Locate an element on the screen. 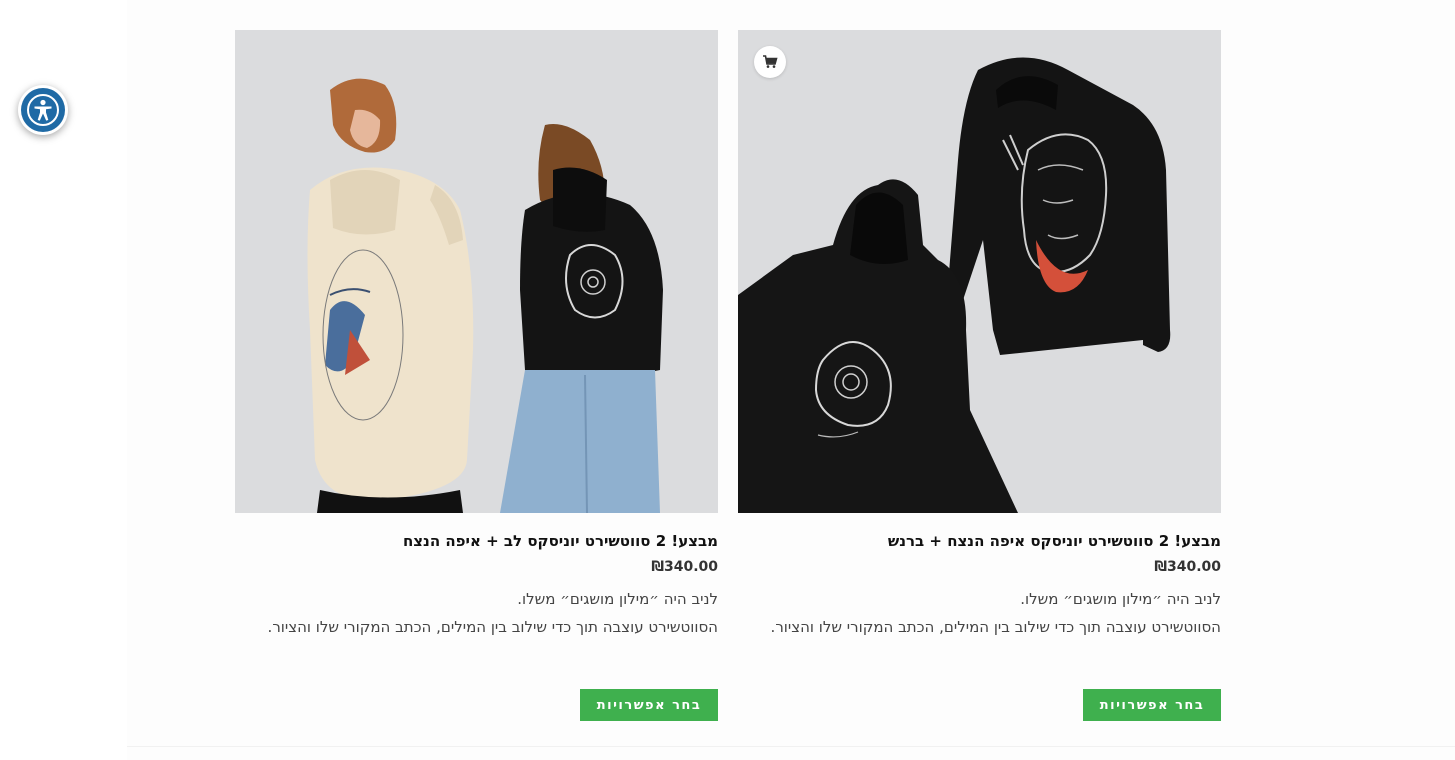  accessibility-button is located at coordinates (43, 110).